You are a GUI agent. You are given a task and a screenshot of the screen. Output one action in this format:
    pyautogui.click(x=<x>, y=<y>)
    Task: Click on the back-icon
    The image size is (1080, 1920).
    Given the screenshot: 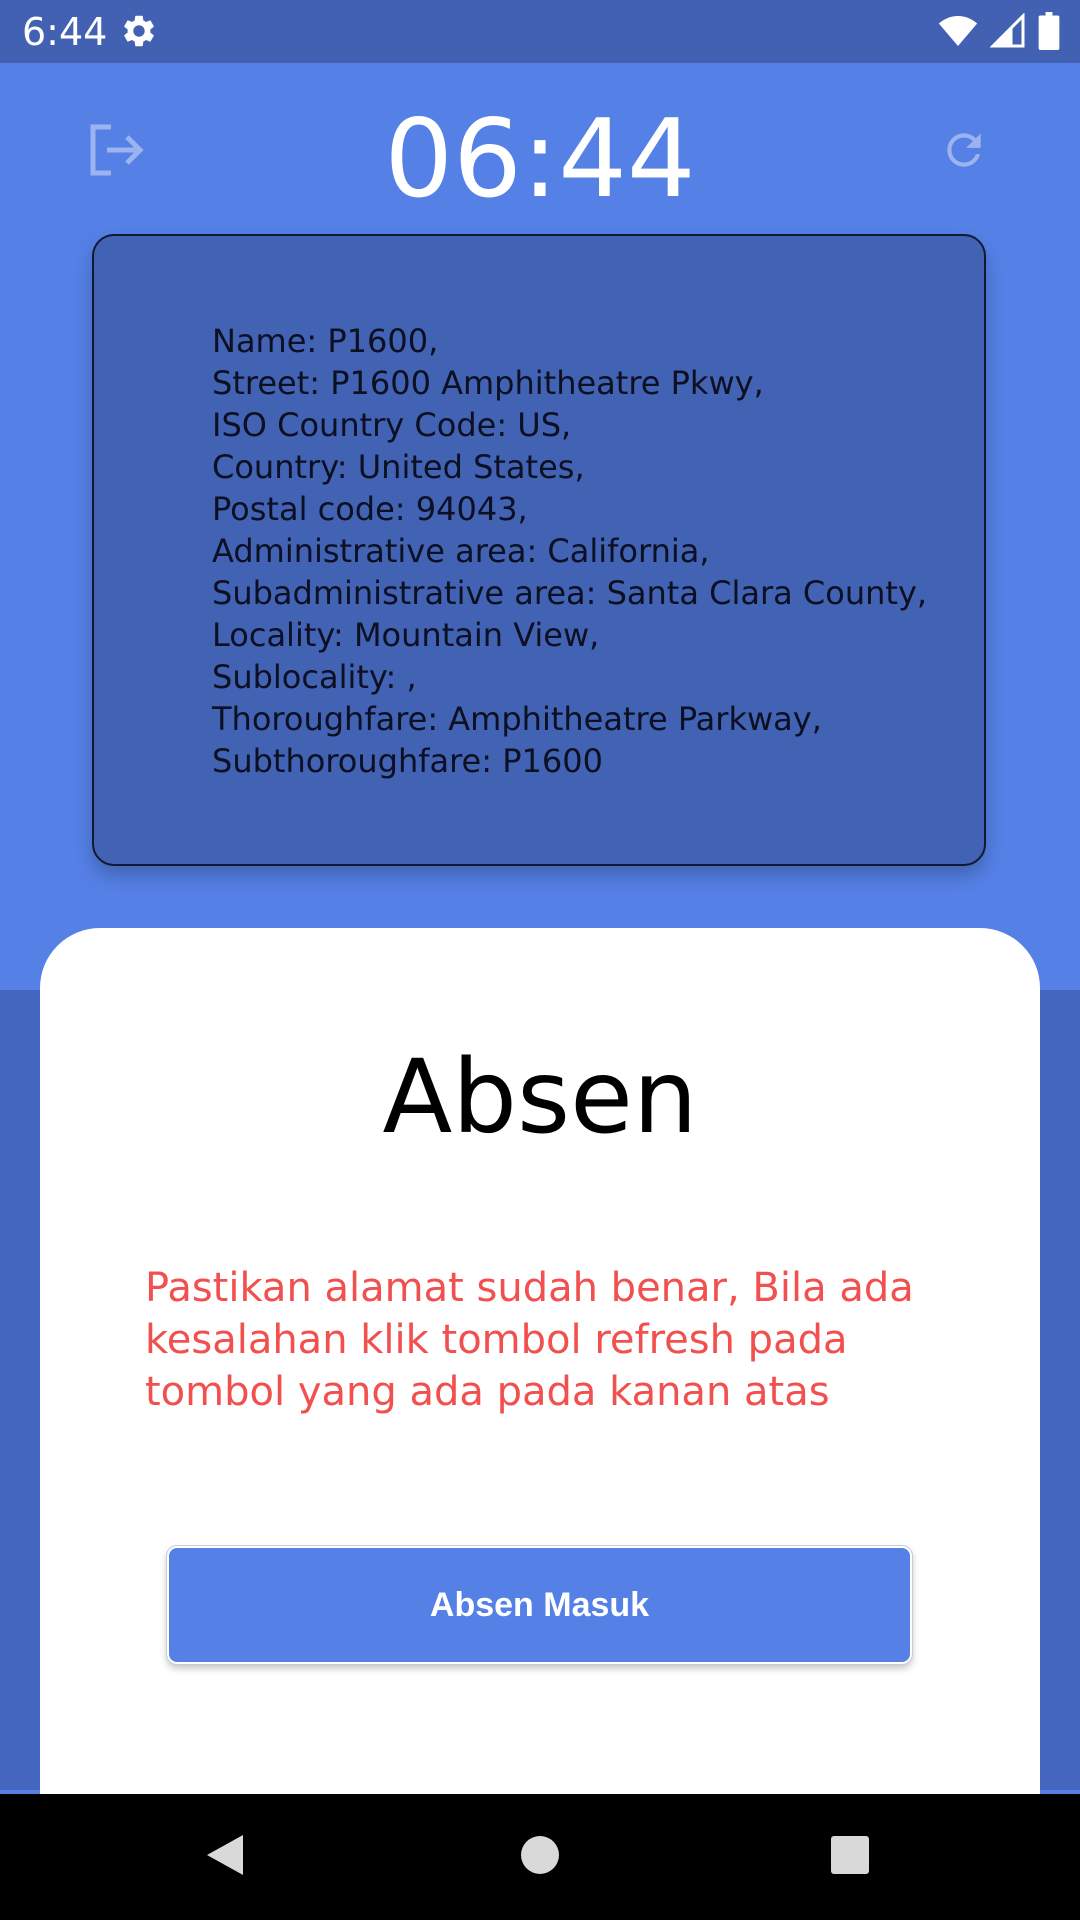 What is the action you would take?
    pyautogui.click(x=225, y=1857)
    